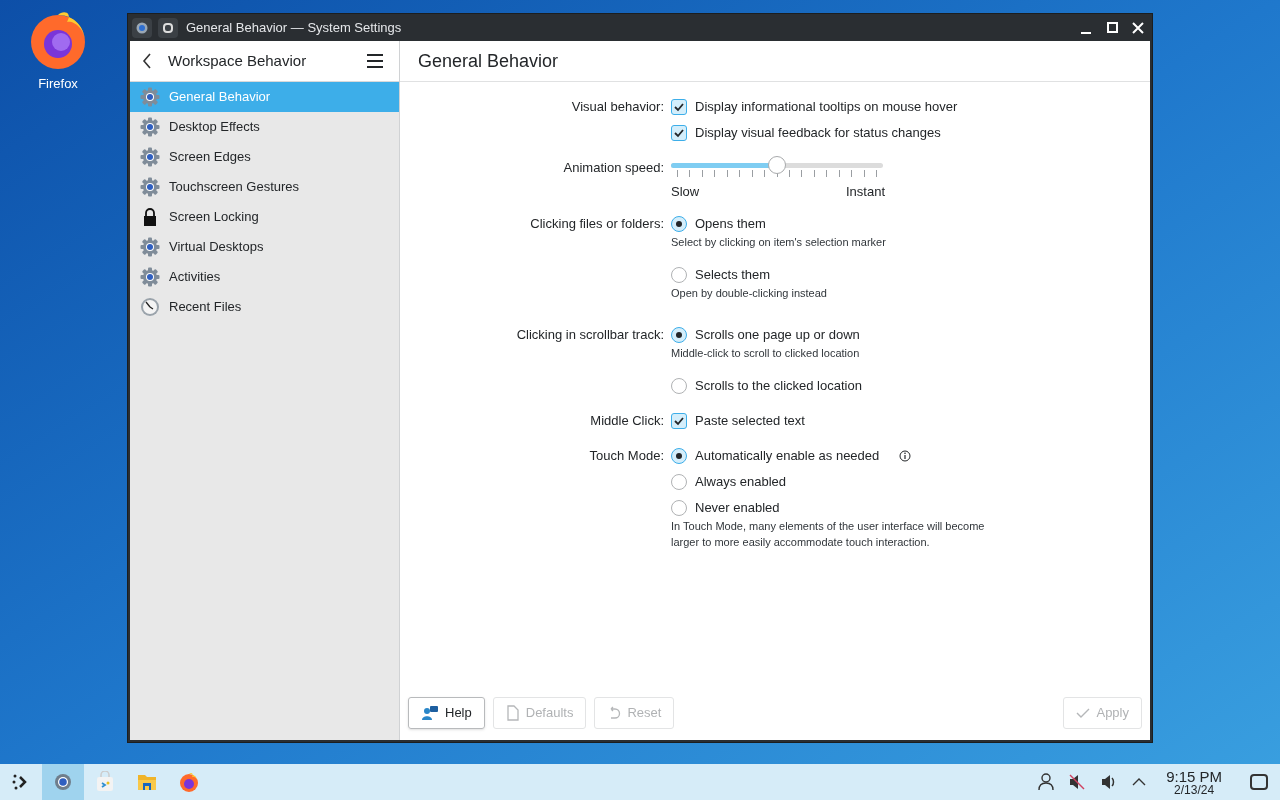 The width and height of the screenshot is (1280, 800). Describe the element at coordinates (430, 713) in the screenshot. I see `help-icon` at that location.